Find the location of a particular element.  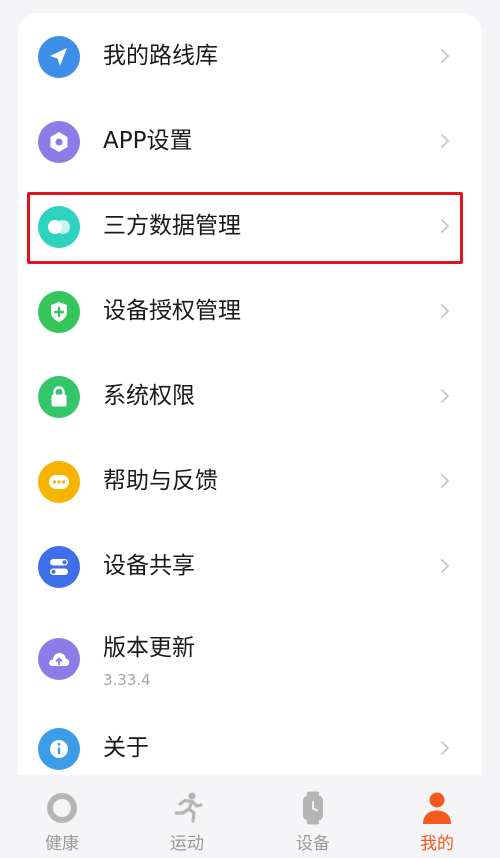

tab-mine: 我的 is located at coordinates (437, 822).